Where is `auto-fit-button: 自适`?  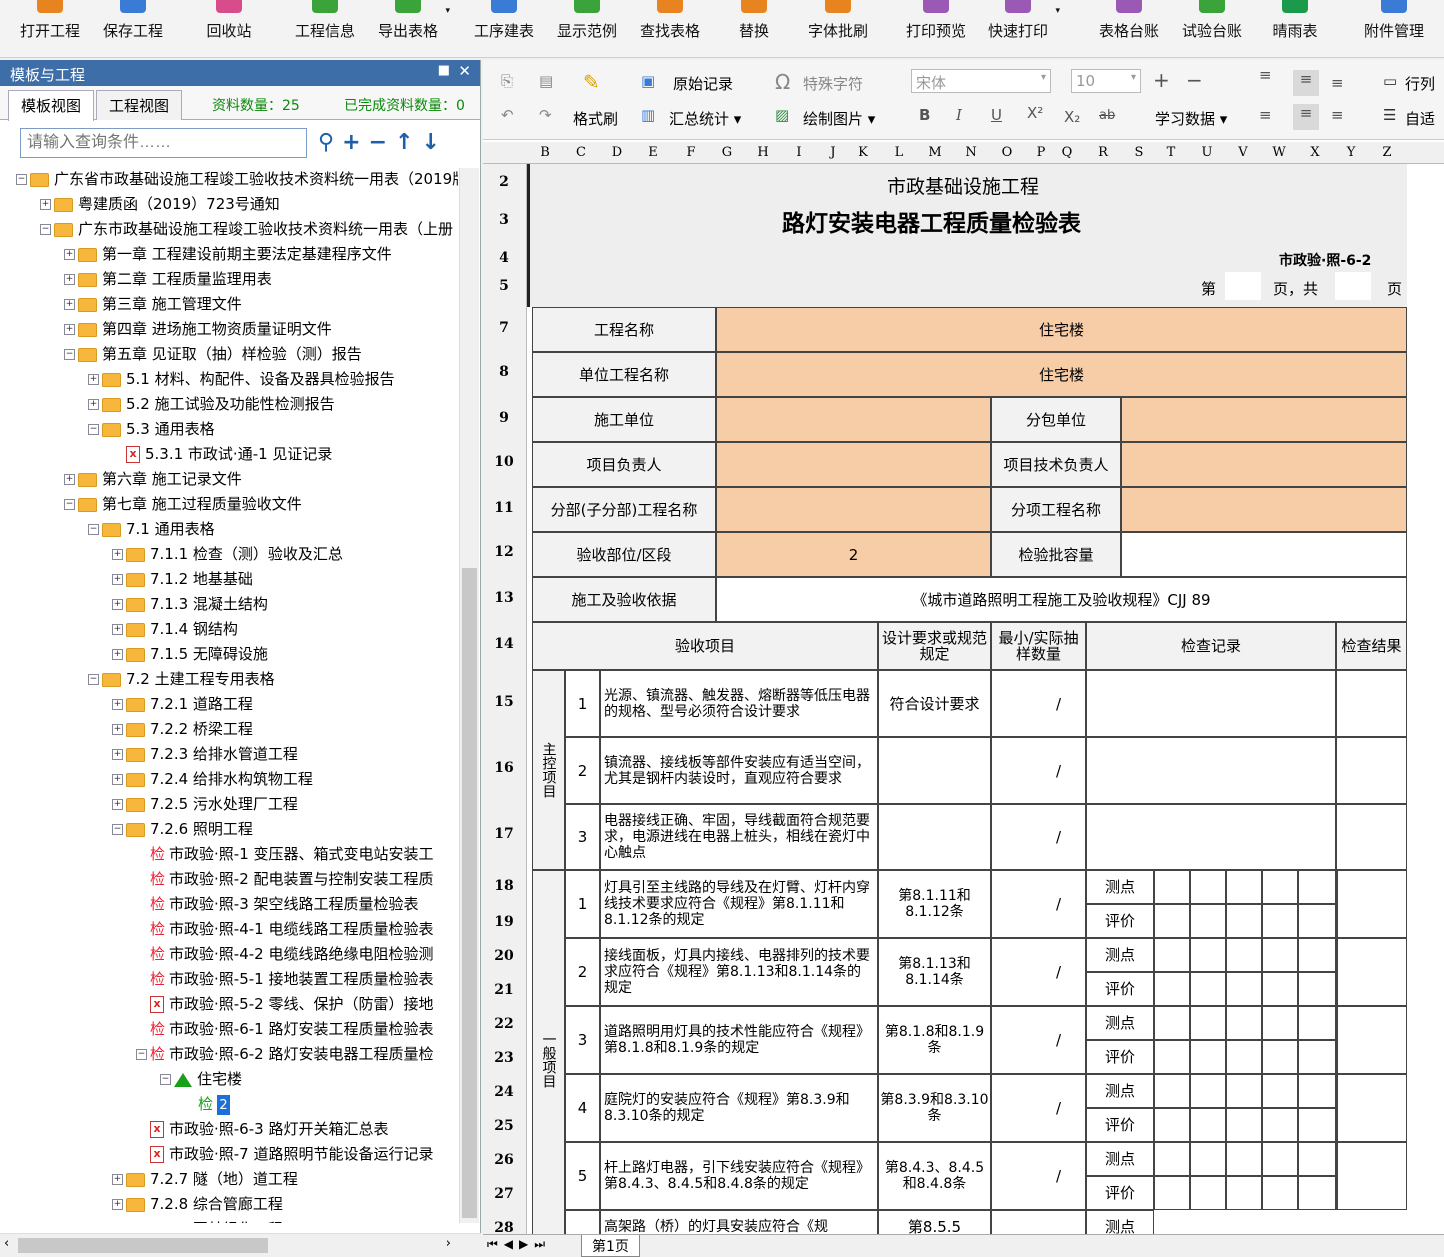
auto-fit-button: 自适 is located at coordinates (1420, 118).